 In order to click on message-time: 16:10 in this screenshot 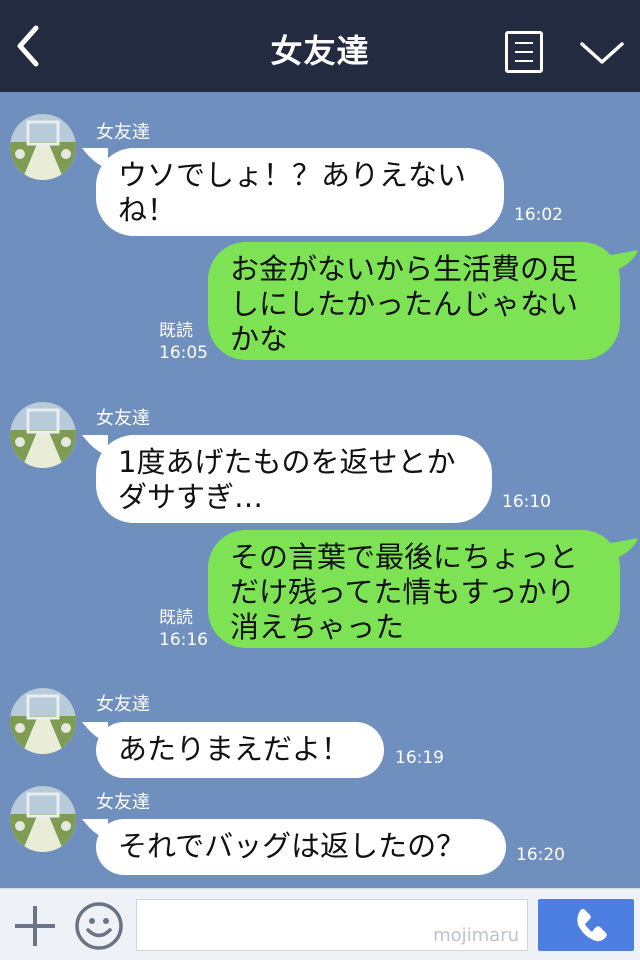, I will do `click(526, 502)`.